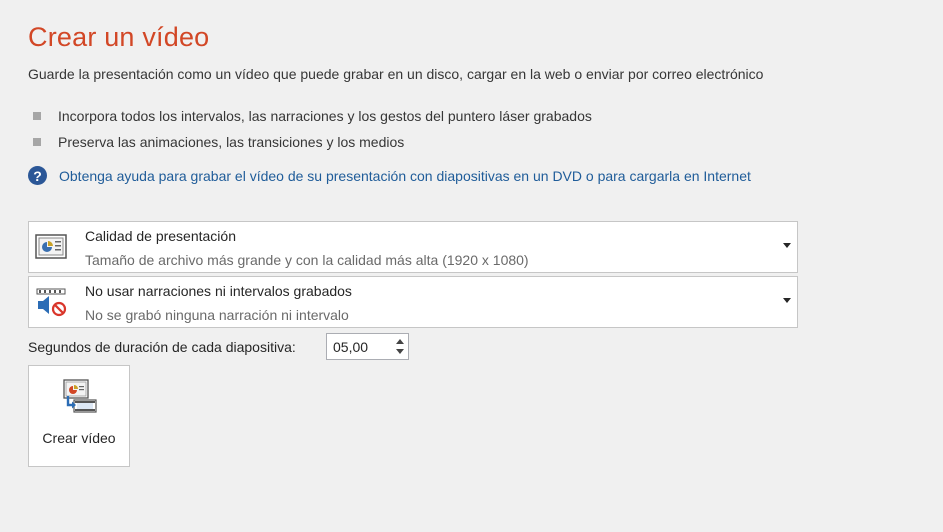 This screenshot has width=943, height=532. What do you see at coordinates (80, 396) in the screenshot?
I see `create-video-icon` at bounding box center [80, 396].